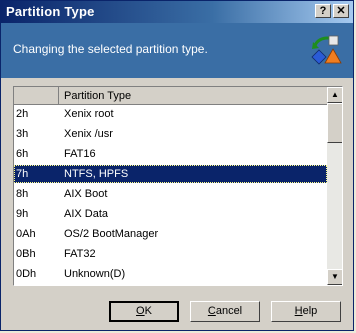  Describe the element at coordinates (170, 154) in the screenshot. I see `table-row: 6h FAT16` at that location.